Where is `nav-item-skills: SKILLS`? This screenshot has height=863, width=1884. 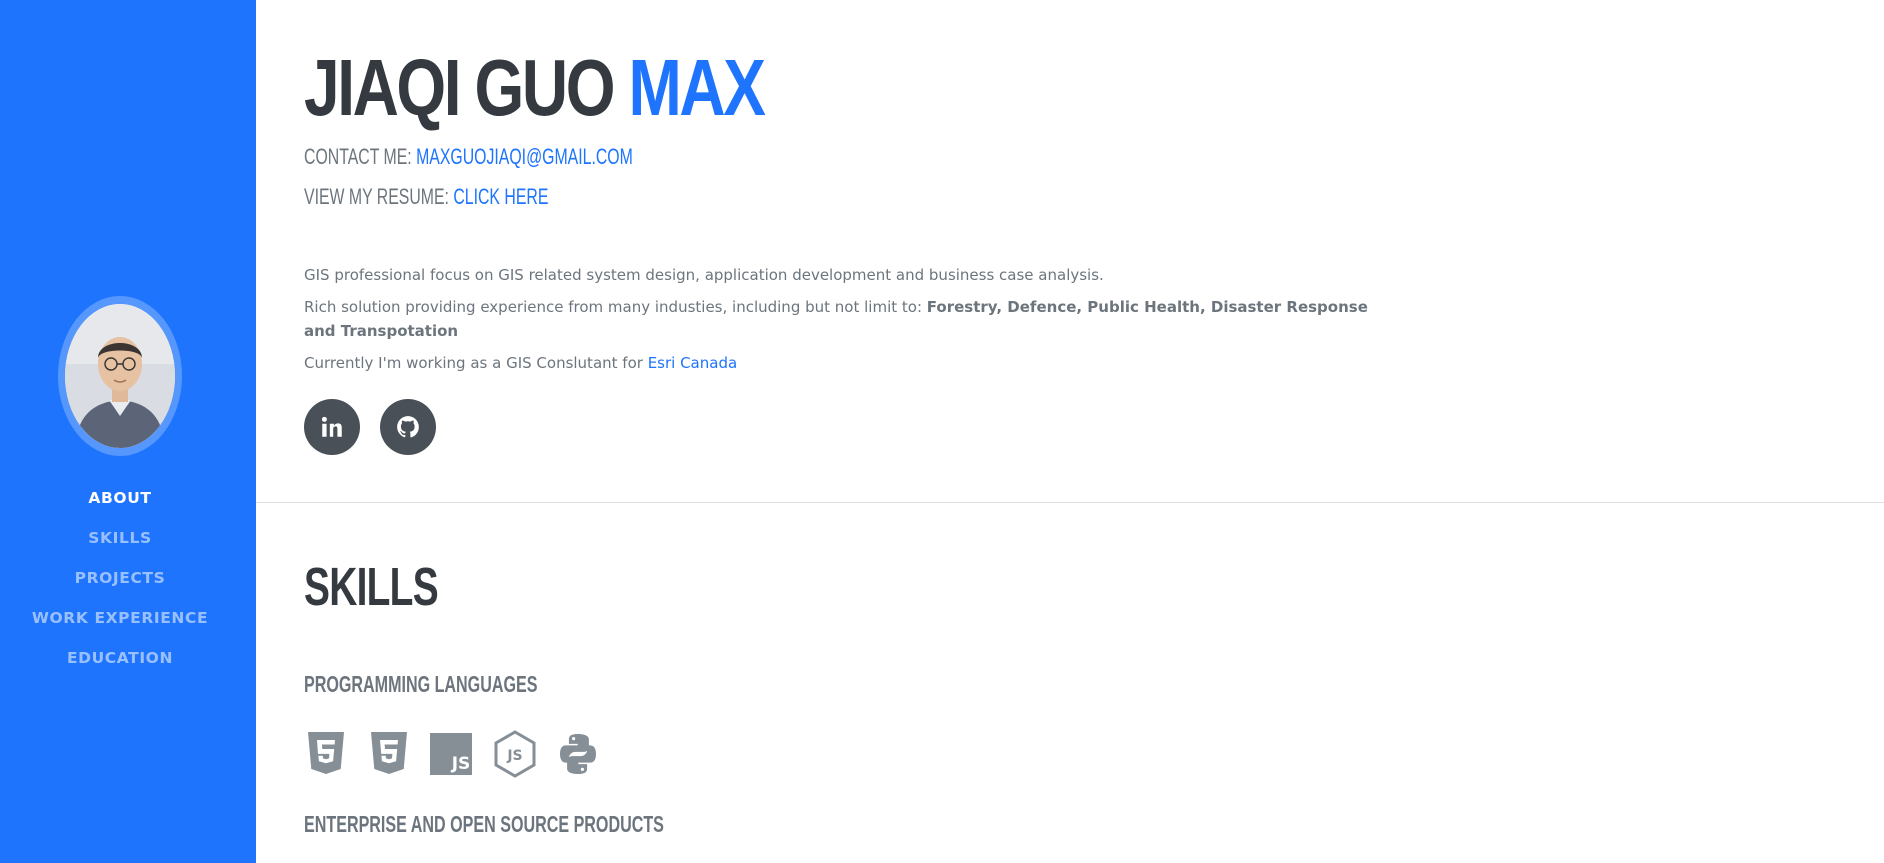
nav-item-skills: SKILLS is located at coordinates (120, 538).